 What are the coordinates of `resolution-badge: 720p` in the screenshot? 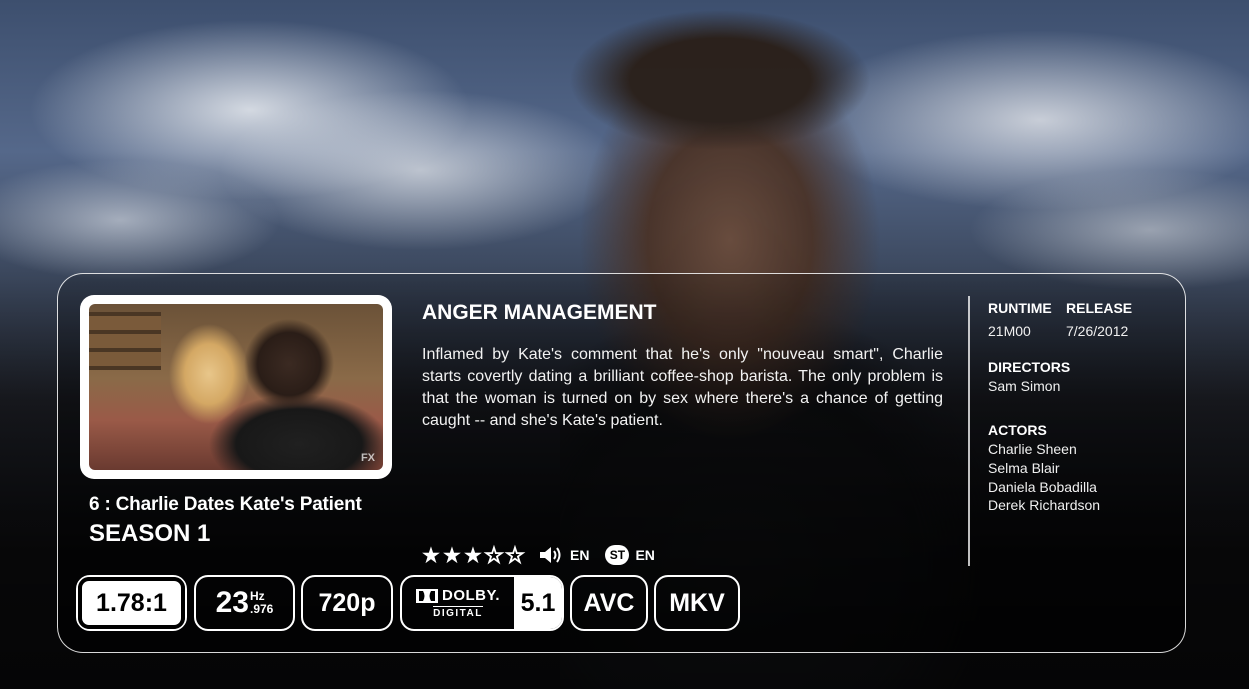 It's located at (347, 603).